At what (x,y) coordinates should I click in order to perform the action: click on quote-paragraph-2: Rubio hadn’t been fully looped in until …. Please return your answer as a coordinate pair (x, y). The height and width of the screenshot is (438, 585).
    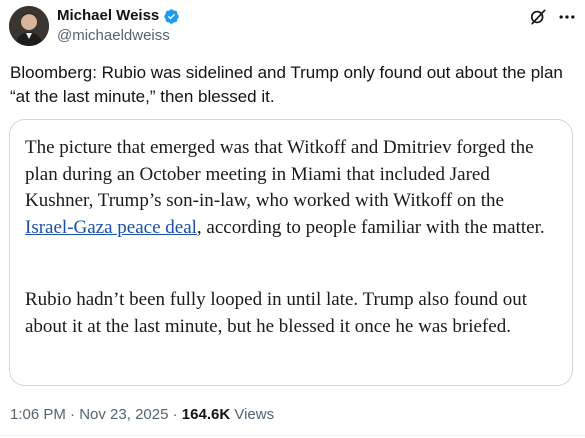
    Looking at the image, I should click on (276, 313).